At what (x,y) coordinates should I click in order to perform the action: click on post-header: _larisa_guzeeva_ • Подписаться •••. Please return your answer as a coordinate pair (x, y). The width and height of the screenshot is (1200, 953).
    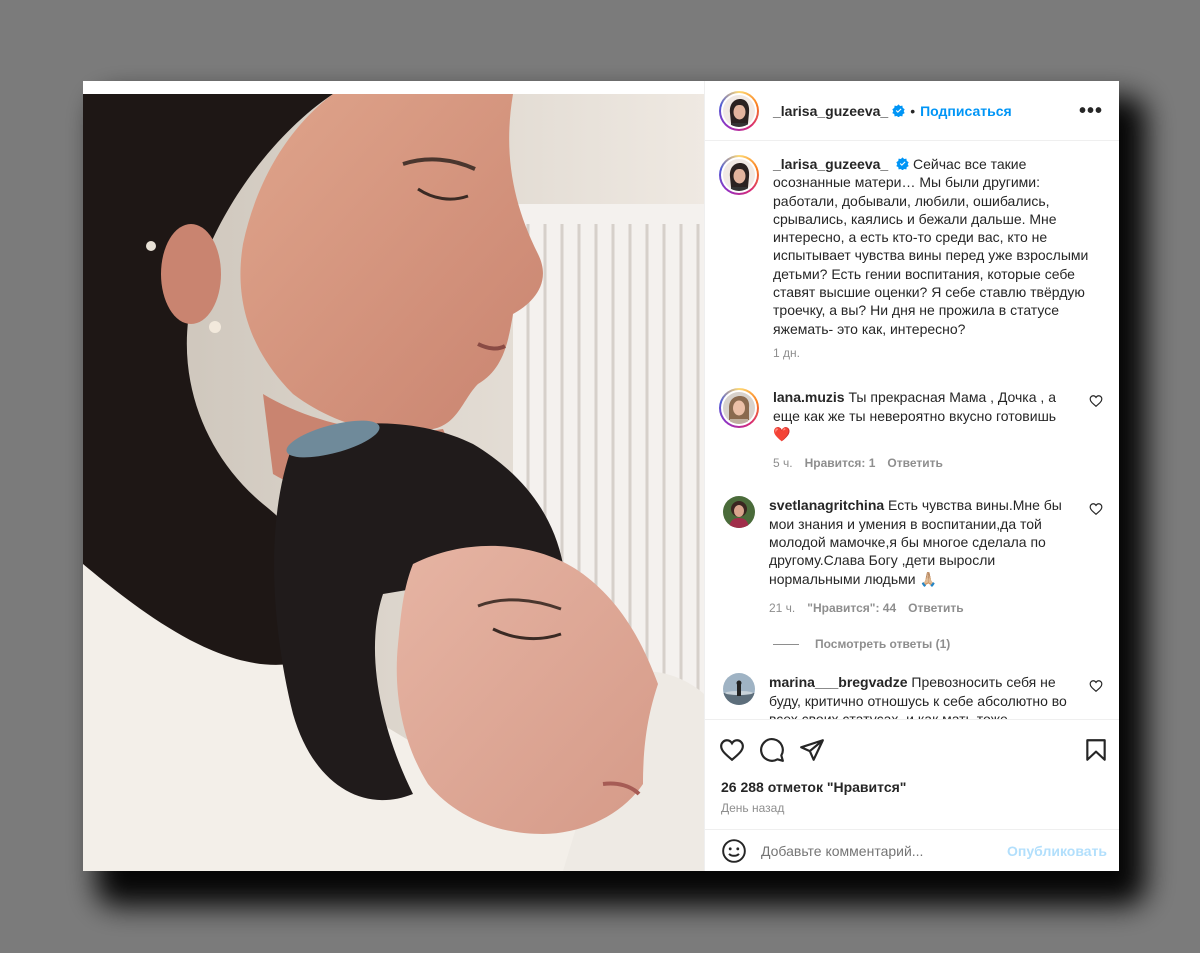
    Looking at the image, I should click on (912, 111).